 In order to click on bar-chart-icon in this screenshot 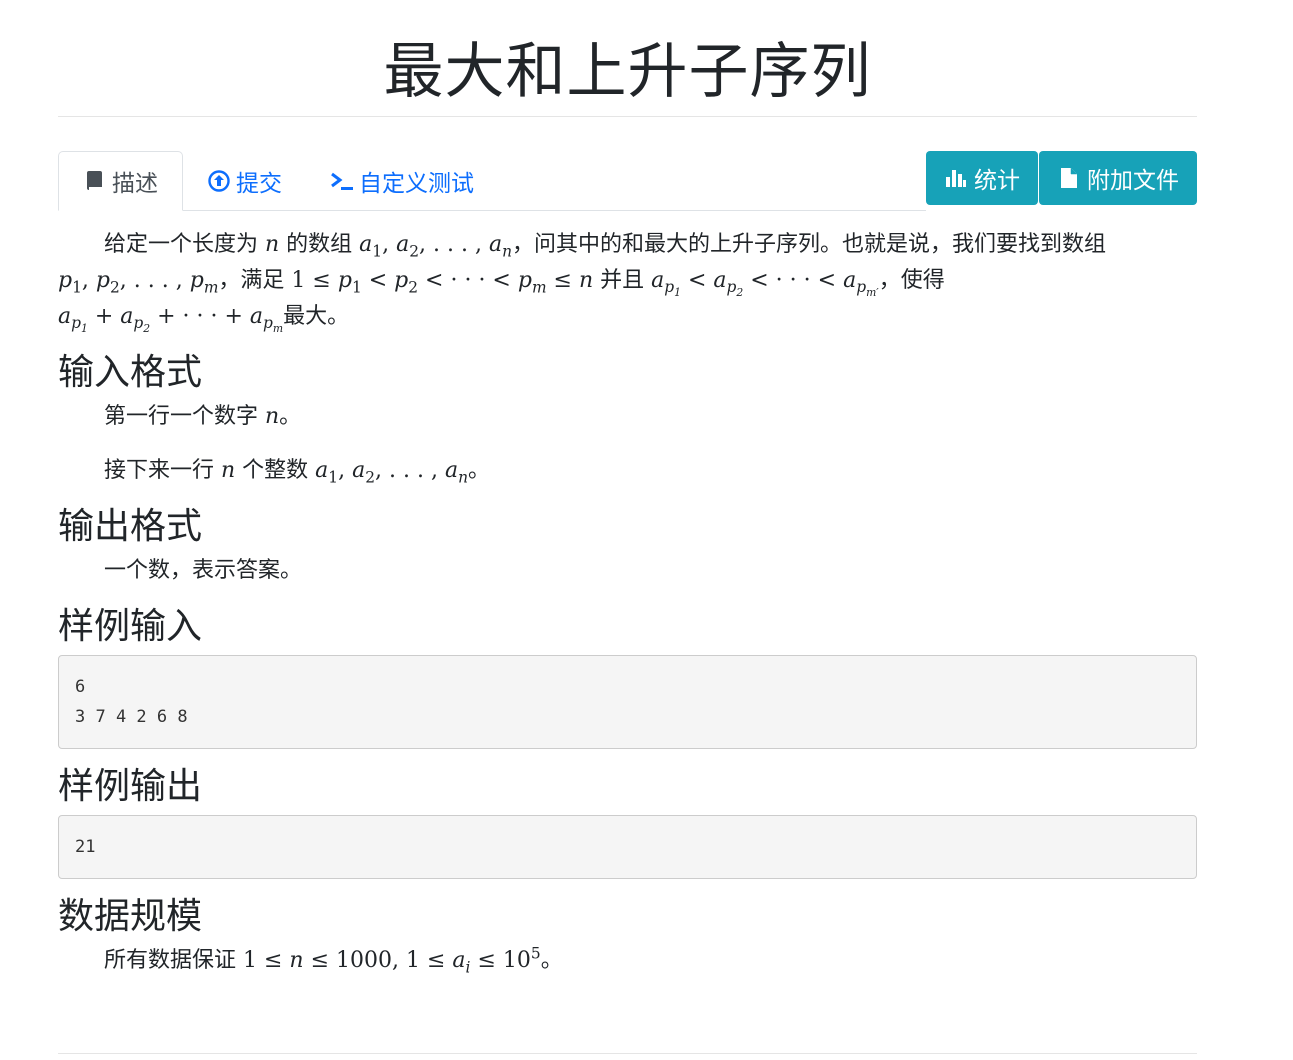, I will do `click(956, 178)`.